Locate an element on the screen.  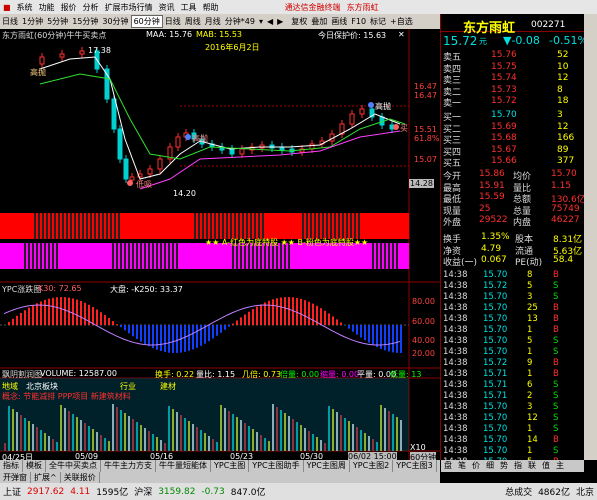
period-60min: 60分钟 is located at coordinates (146, 21).